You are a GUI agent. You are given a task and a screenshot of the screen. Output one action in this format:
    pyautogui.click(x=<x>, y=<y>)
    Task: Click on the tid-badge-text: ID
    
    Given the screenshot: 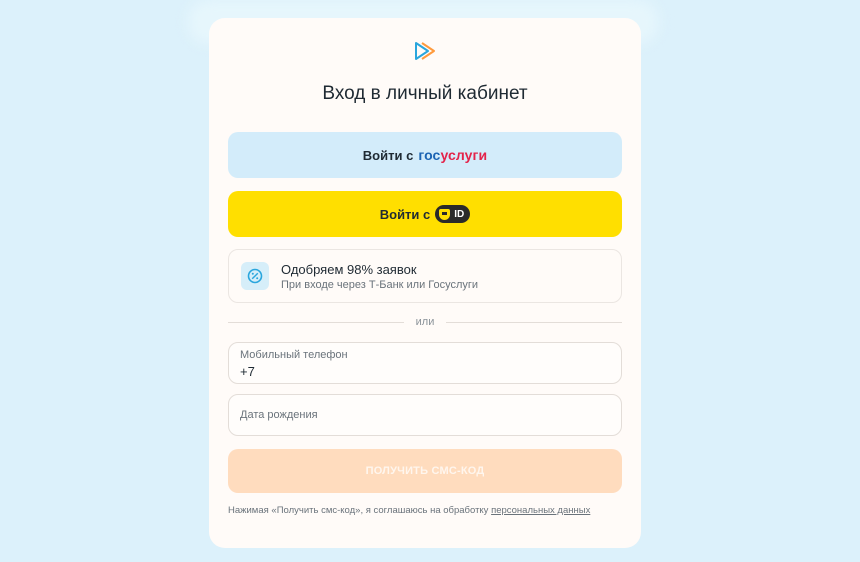 What is the action you would take?
    pyautogui.click(x=459, y=214)
    